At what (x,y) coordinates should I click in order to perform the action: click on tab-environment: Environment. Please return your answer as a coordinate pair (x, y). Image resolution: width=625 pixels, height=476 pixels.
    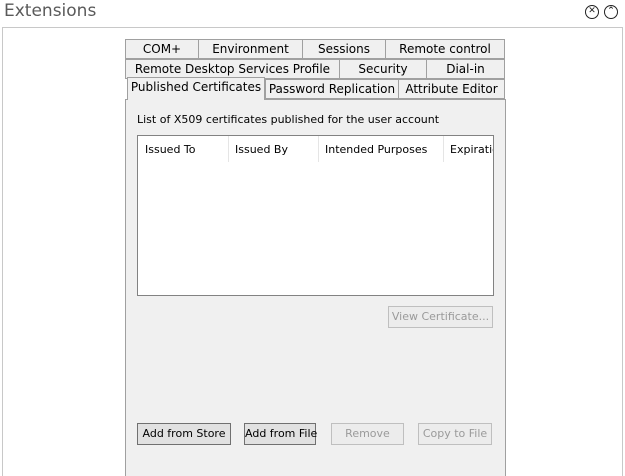
    Looking at the image, I should click on (250, 49).